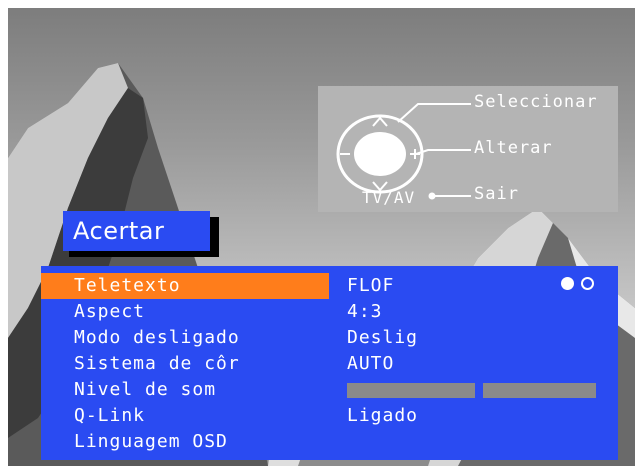 The height and width of the screenshot is (474, 643). Describe the element at coordinates (185, 312) in the screenshot. I see `menu-item-aspect: Aspect` at that location.